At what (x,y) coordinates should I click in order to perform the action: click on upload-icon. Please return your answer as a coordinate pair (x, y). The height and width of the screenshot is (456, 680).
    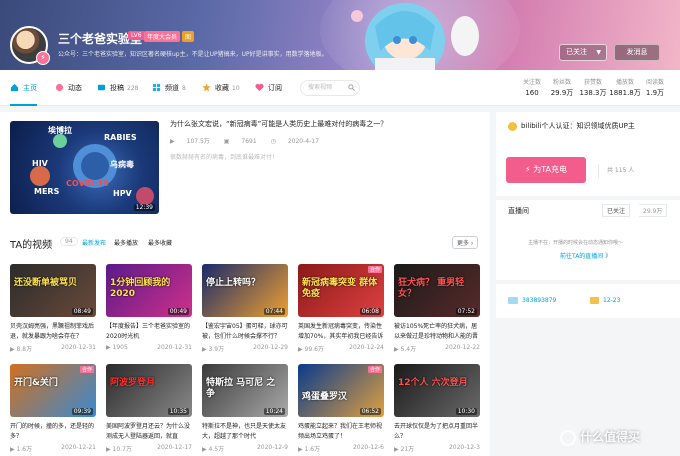
    Looking at the image, I should click on (101, 87).